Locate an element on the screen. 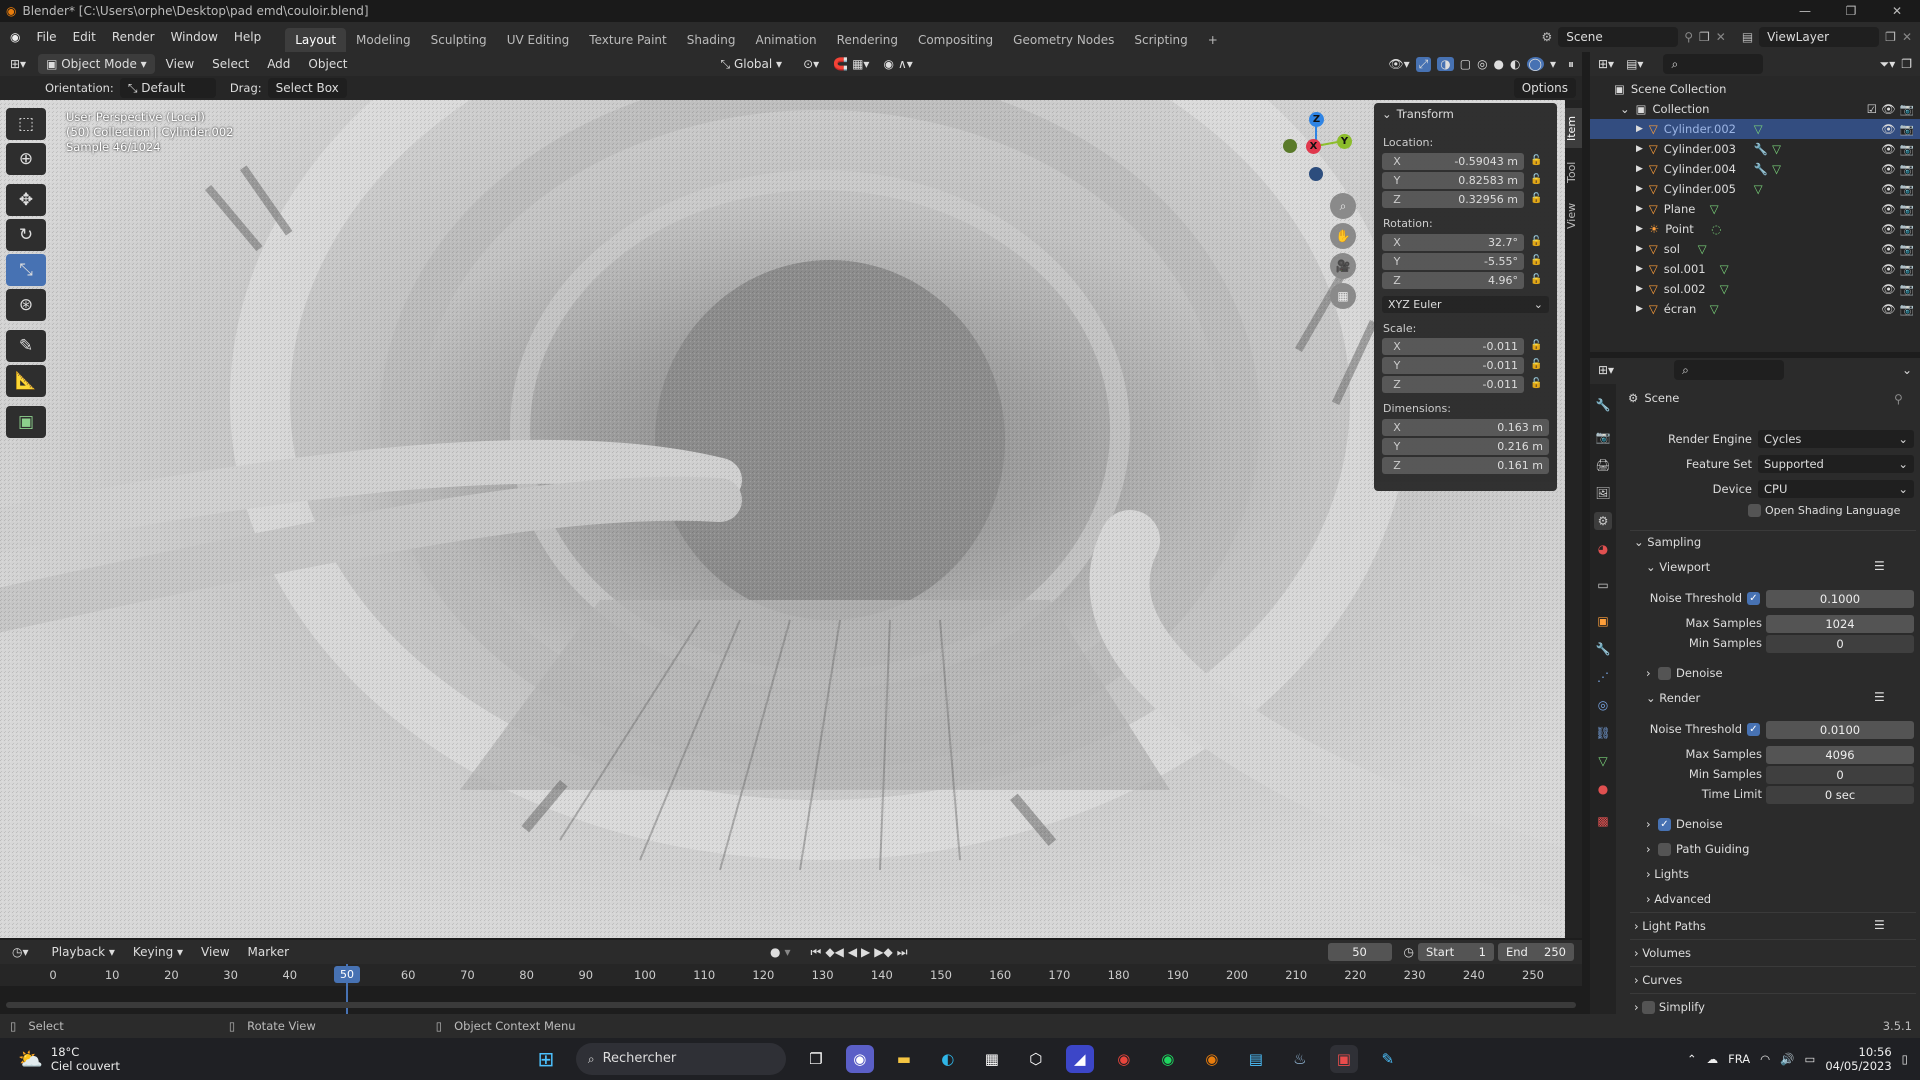  material-props-icon: ● is located at coordinates (1603, 789).